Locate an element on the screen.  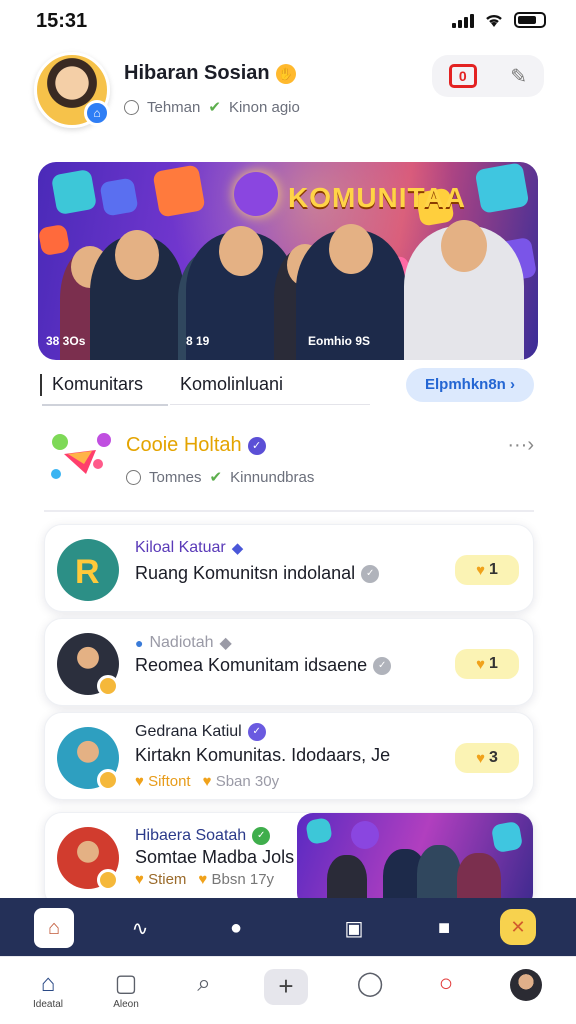
featured-meta: Tomnes ✔ Kinnundbras is located at coordinates (220, 477).